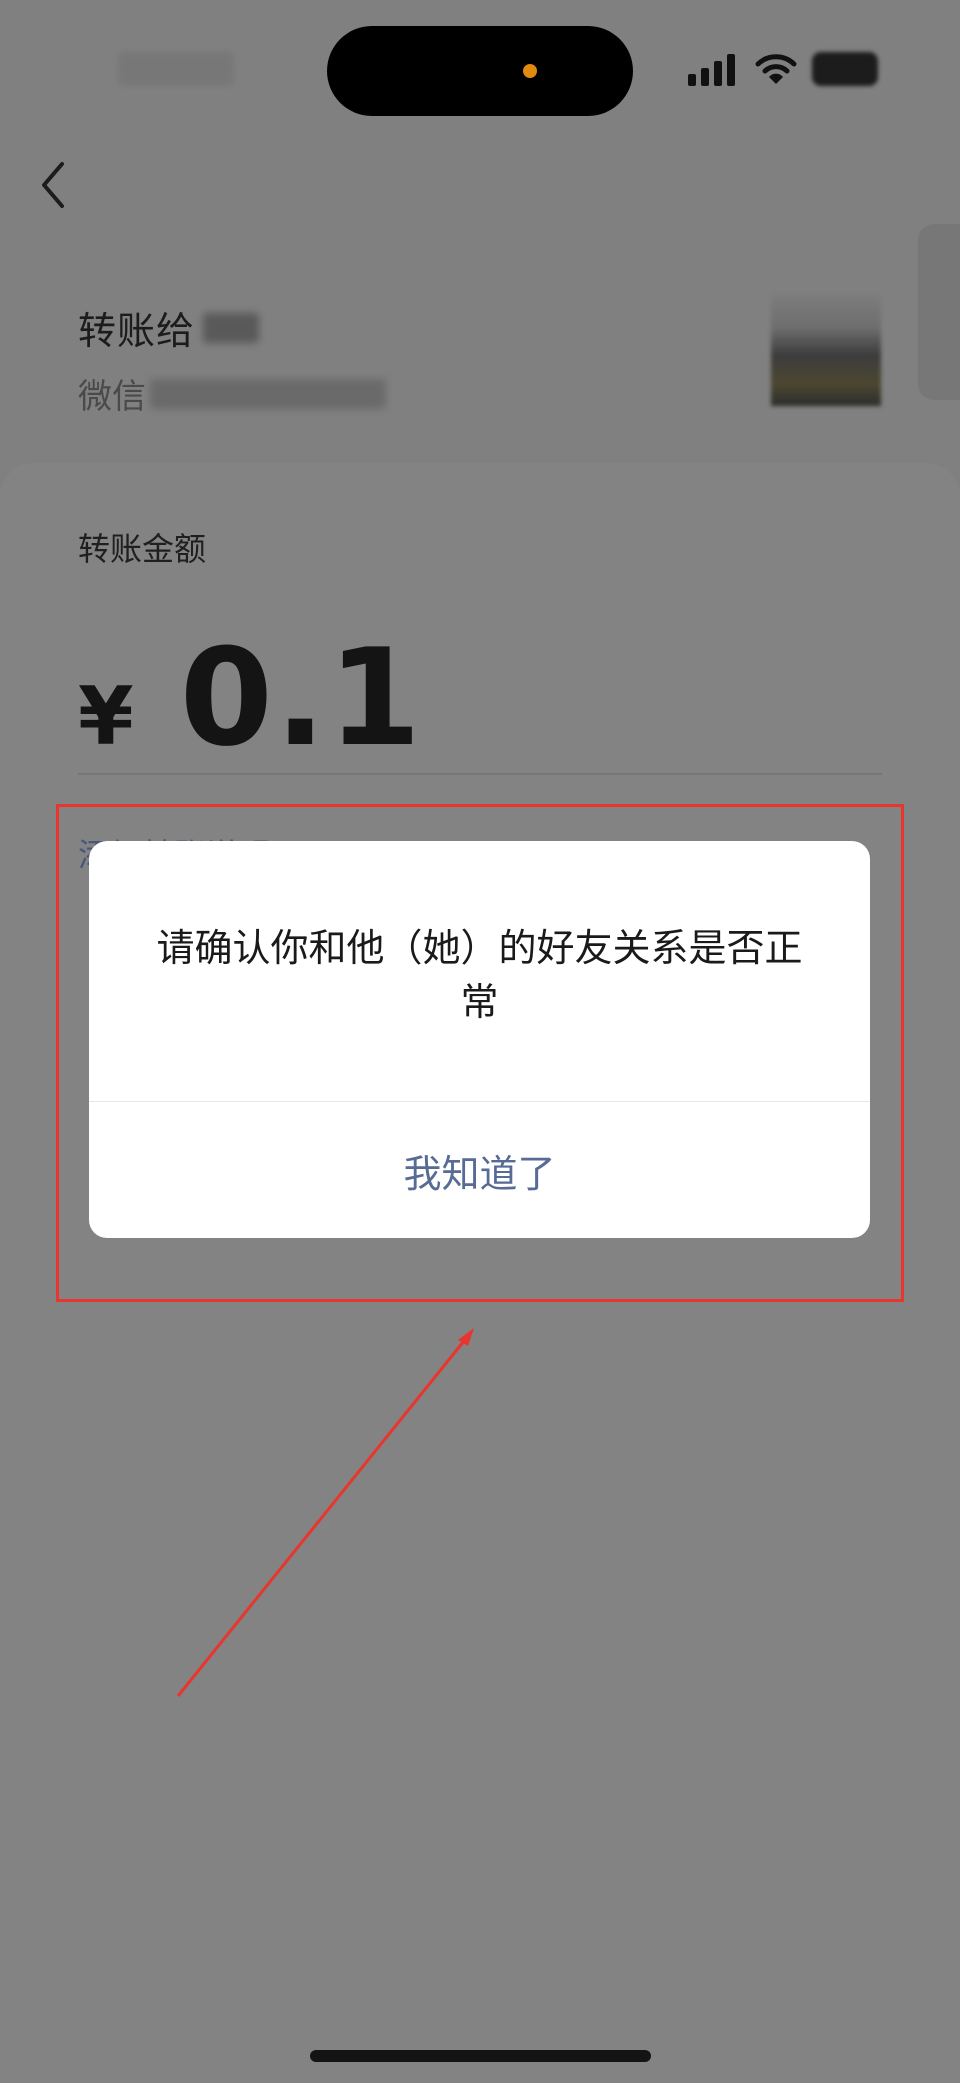 The height and width of the screenshot is (2083, 960). What do you see at coordinates (530, 71) in the screenshot?
I see `privacy-indicator-dot` at bounding box center [530, 71].